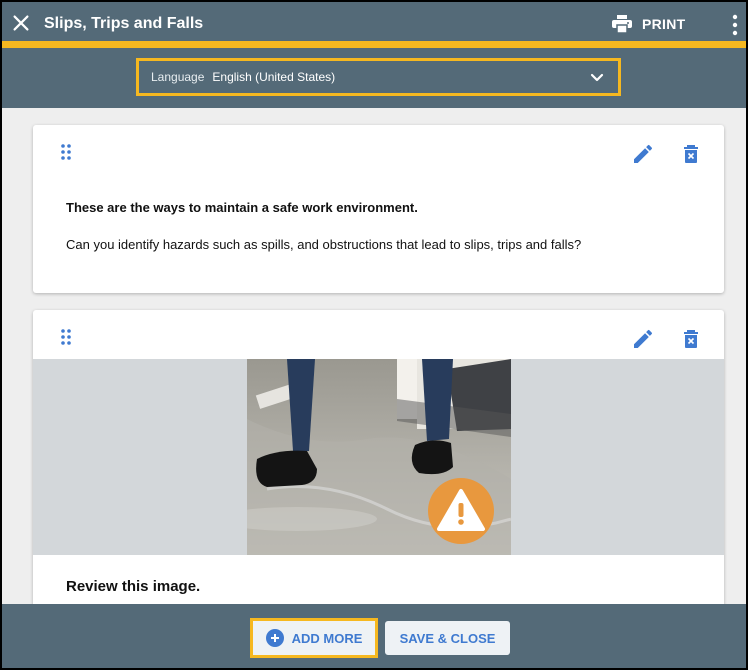 This screenshot has width=748, height=670. What do you see at coordinates (374, 44) in the screenshot?
I see `header-accent-stripe` at bounding box center [374, 44].